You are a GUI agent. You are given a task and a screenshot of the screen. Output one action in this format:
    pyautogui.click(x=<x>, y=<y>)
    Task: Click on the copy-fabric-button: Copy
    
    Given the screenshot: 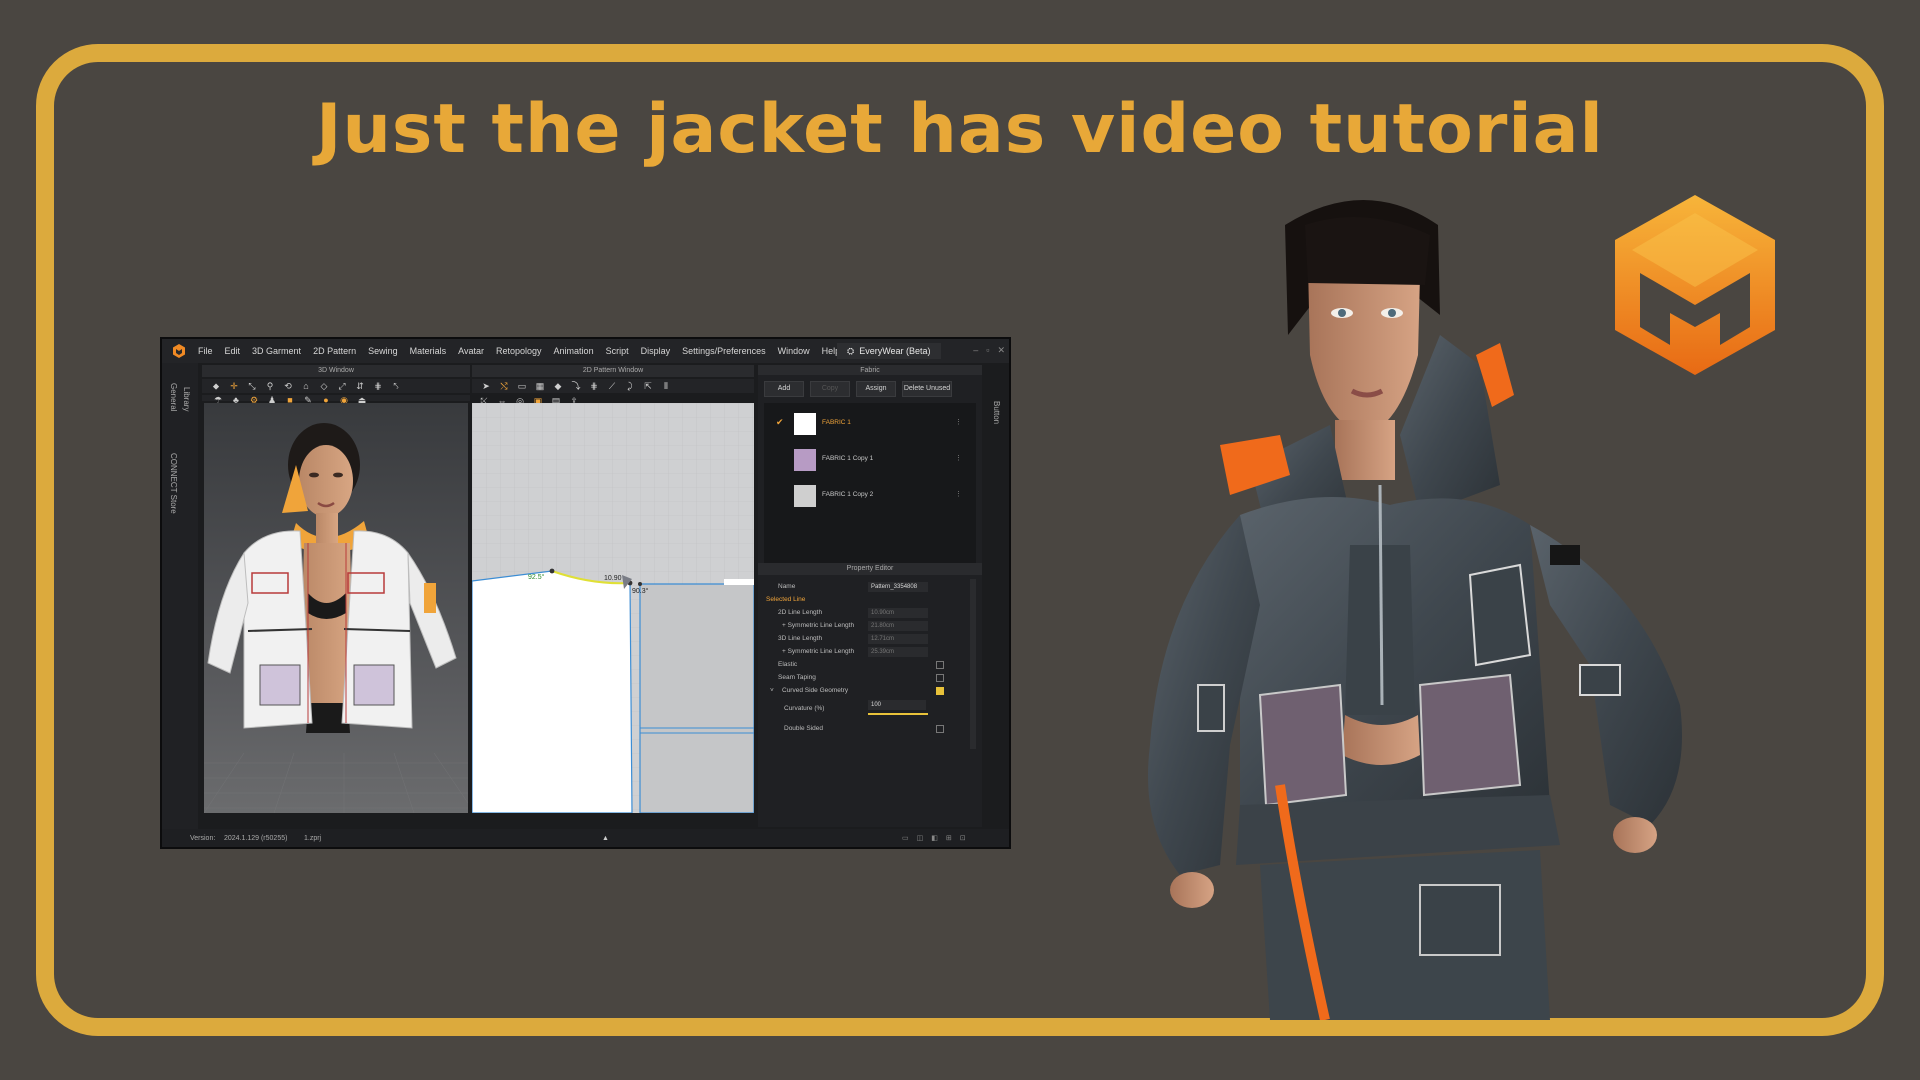 What is the action you would take?
    pyautogui.click(x=830, y=389)
    